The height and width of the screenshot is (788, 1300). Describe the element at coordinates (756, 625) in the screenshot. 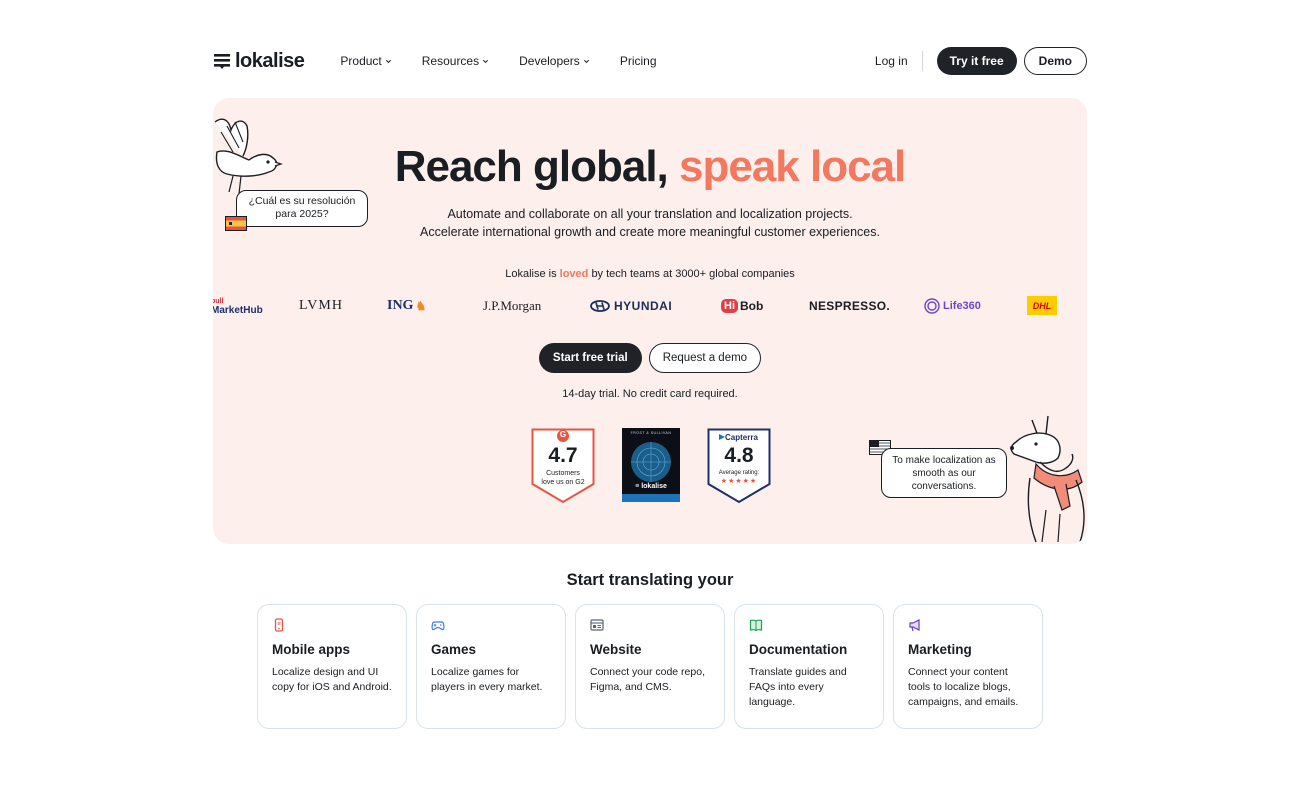

I see `book-icon` at that location.